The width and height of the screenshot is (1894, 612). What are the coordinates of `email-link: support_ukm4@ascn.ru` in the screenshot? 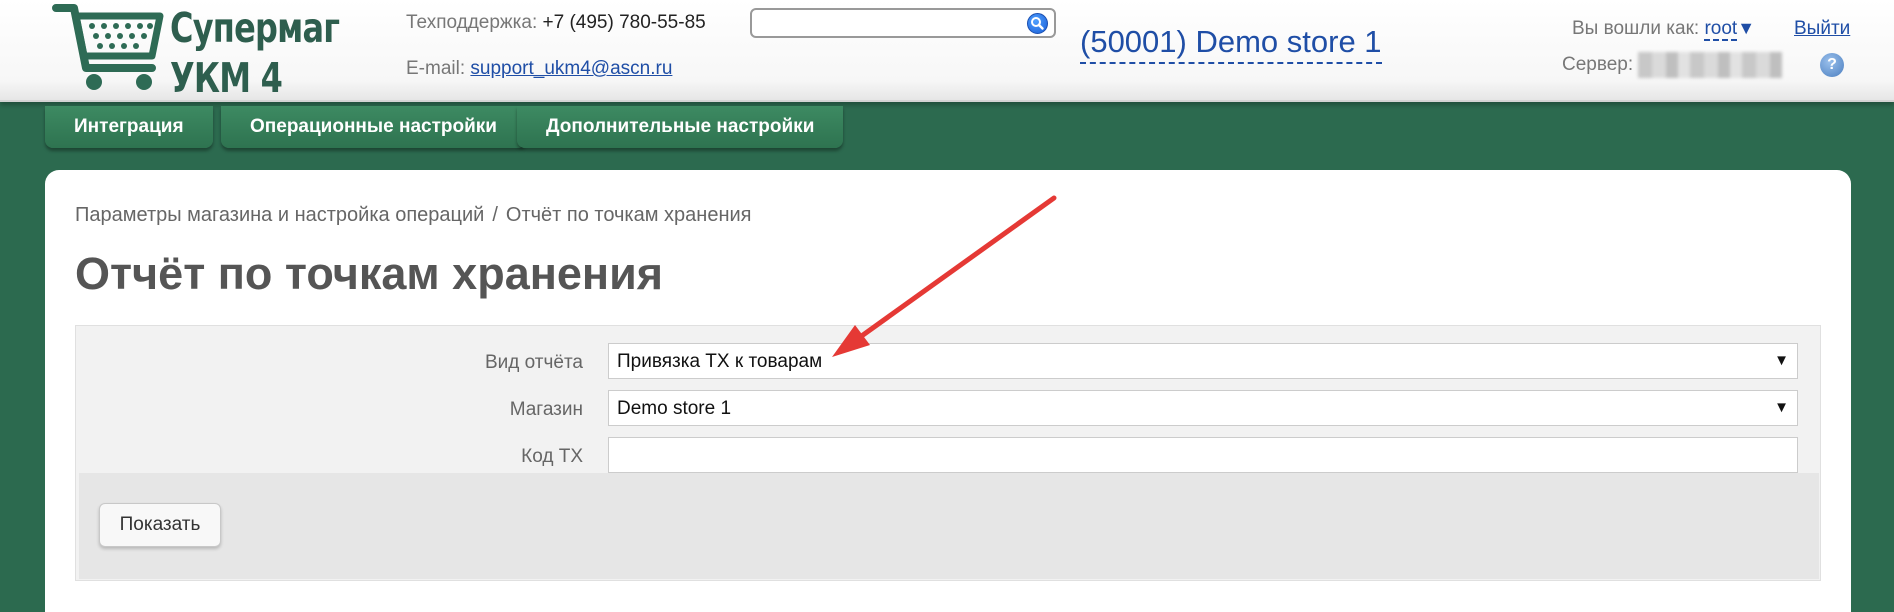 It's located at (571, 68).